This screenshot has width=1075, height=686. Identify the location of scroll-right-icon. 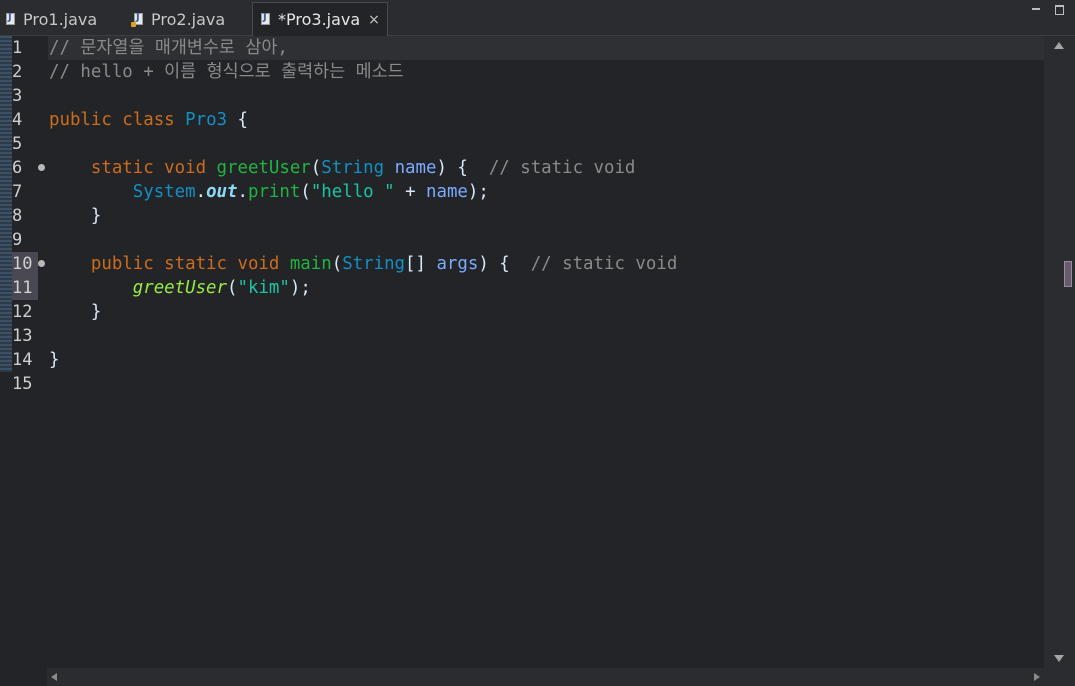
(1037, 677).